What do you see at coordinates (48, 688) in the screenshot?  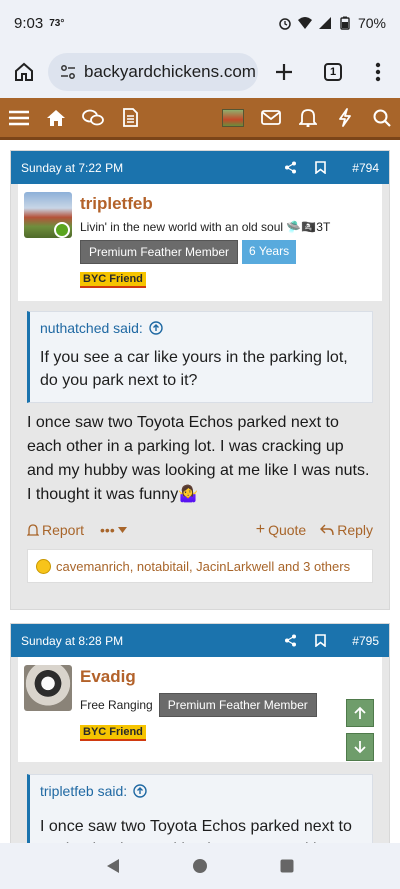 I see `avatar` at bounding box center [48, 688].